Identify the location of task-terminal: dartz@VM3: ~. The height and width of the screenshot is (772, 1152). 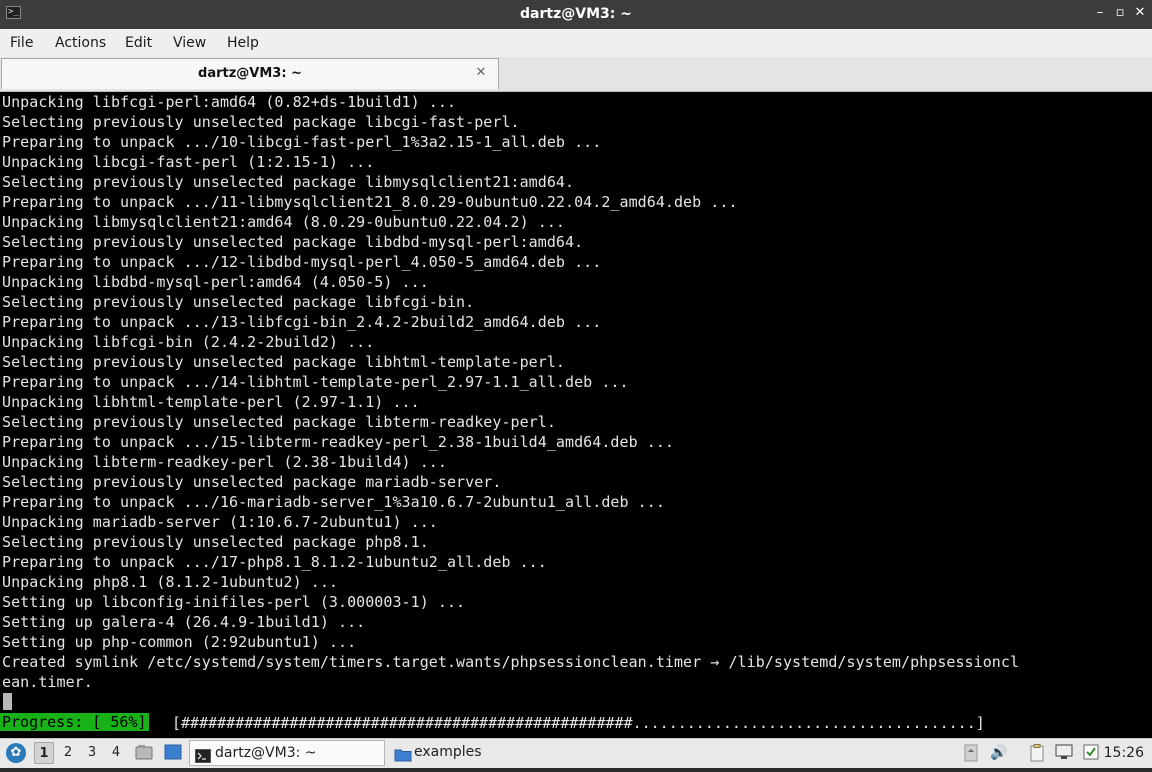
(287, 753).